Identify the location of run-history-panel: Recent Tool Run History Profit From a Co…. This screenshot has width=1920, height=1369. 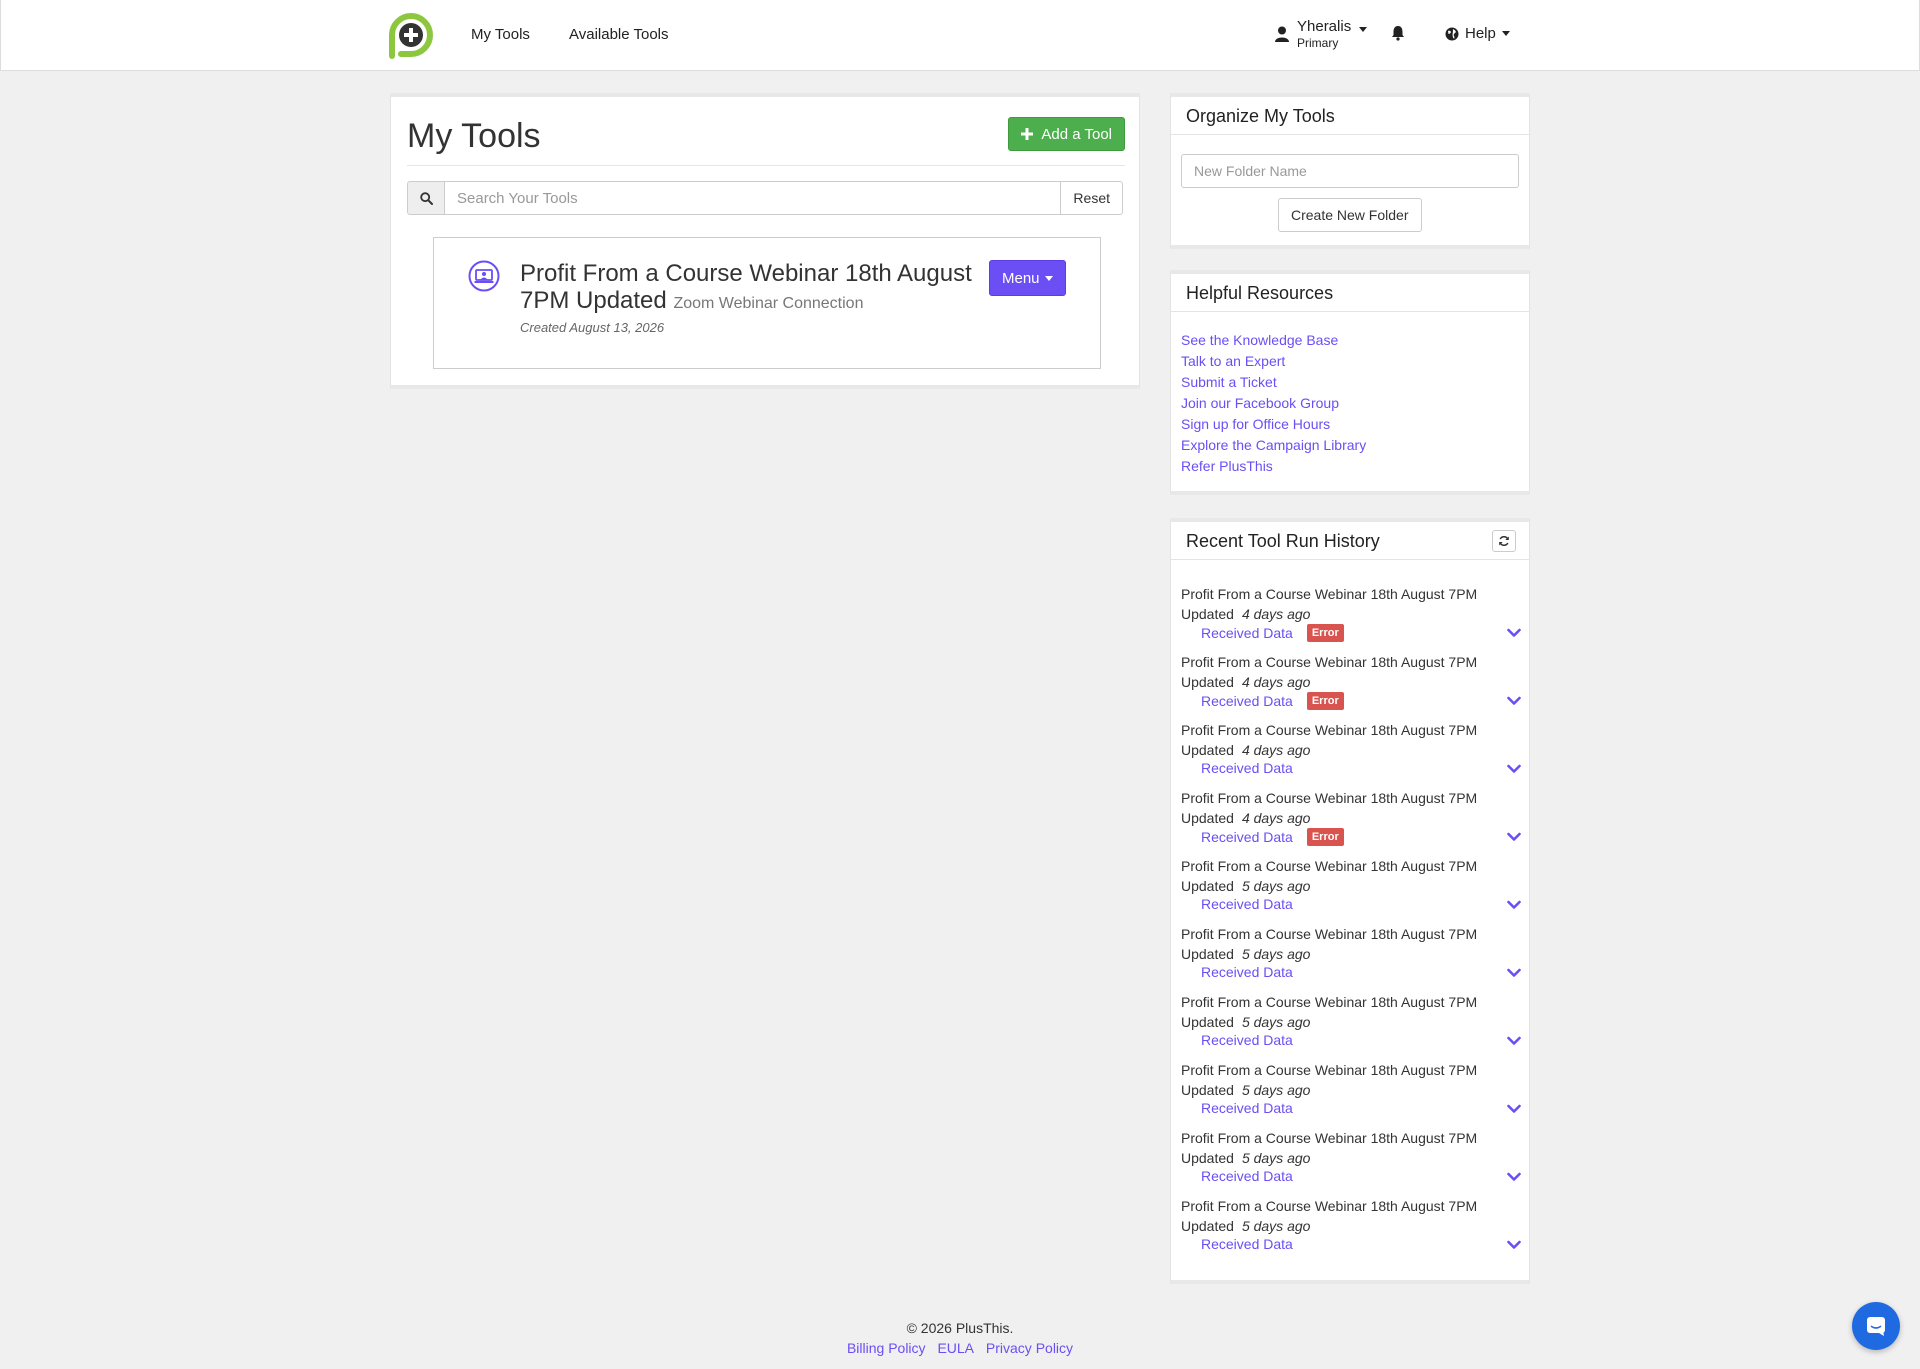
(1350, 901).